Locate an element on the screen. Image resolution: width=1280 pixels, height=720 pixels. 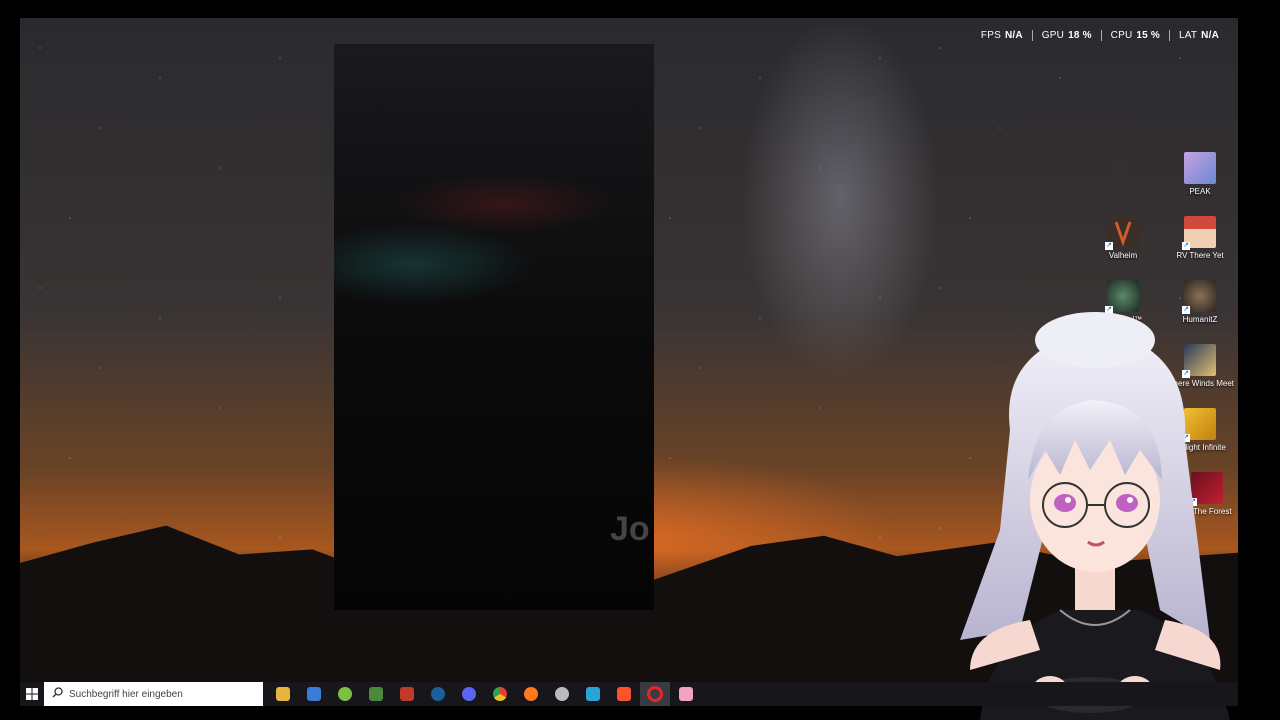
desktop-icon-rv-there-yet: ↗ RV There Yet is located at coordinates (1200, 238).